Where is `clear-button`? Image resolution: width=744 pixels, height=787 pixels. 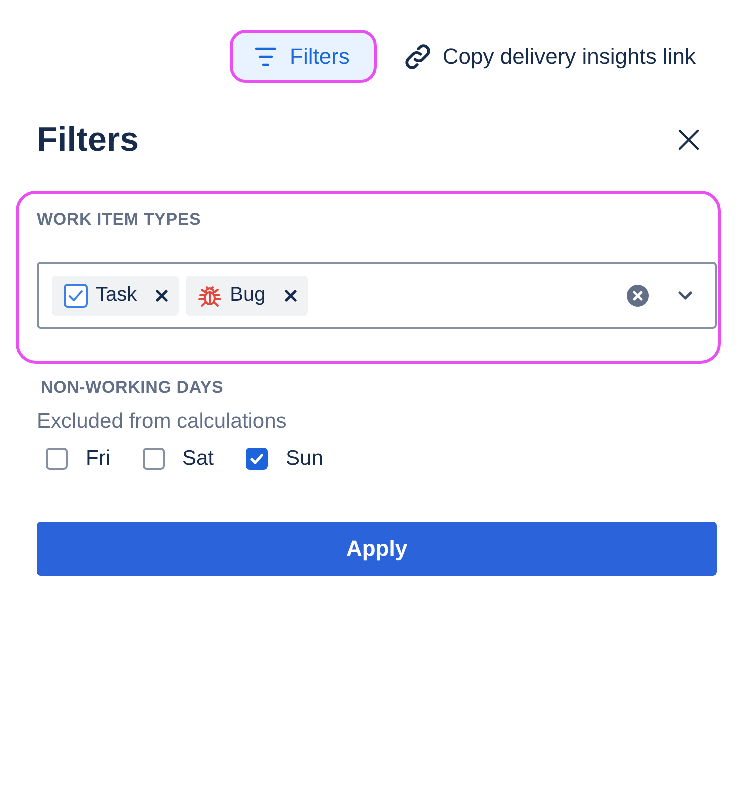
clear-button is located at coordinates (638, 295).